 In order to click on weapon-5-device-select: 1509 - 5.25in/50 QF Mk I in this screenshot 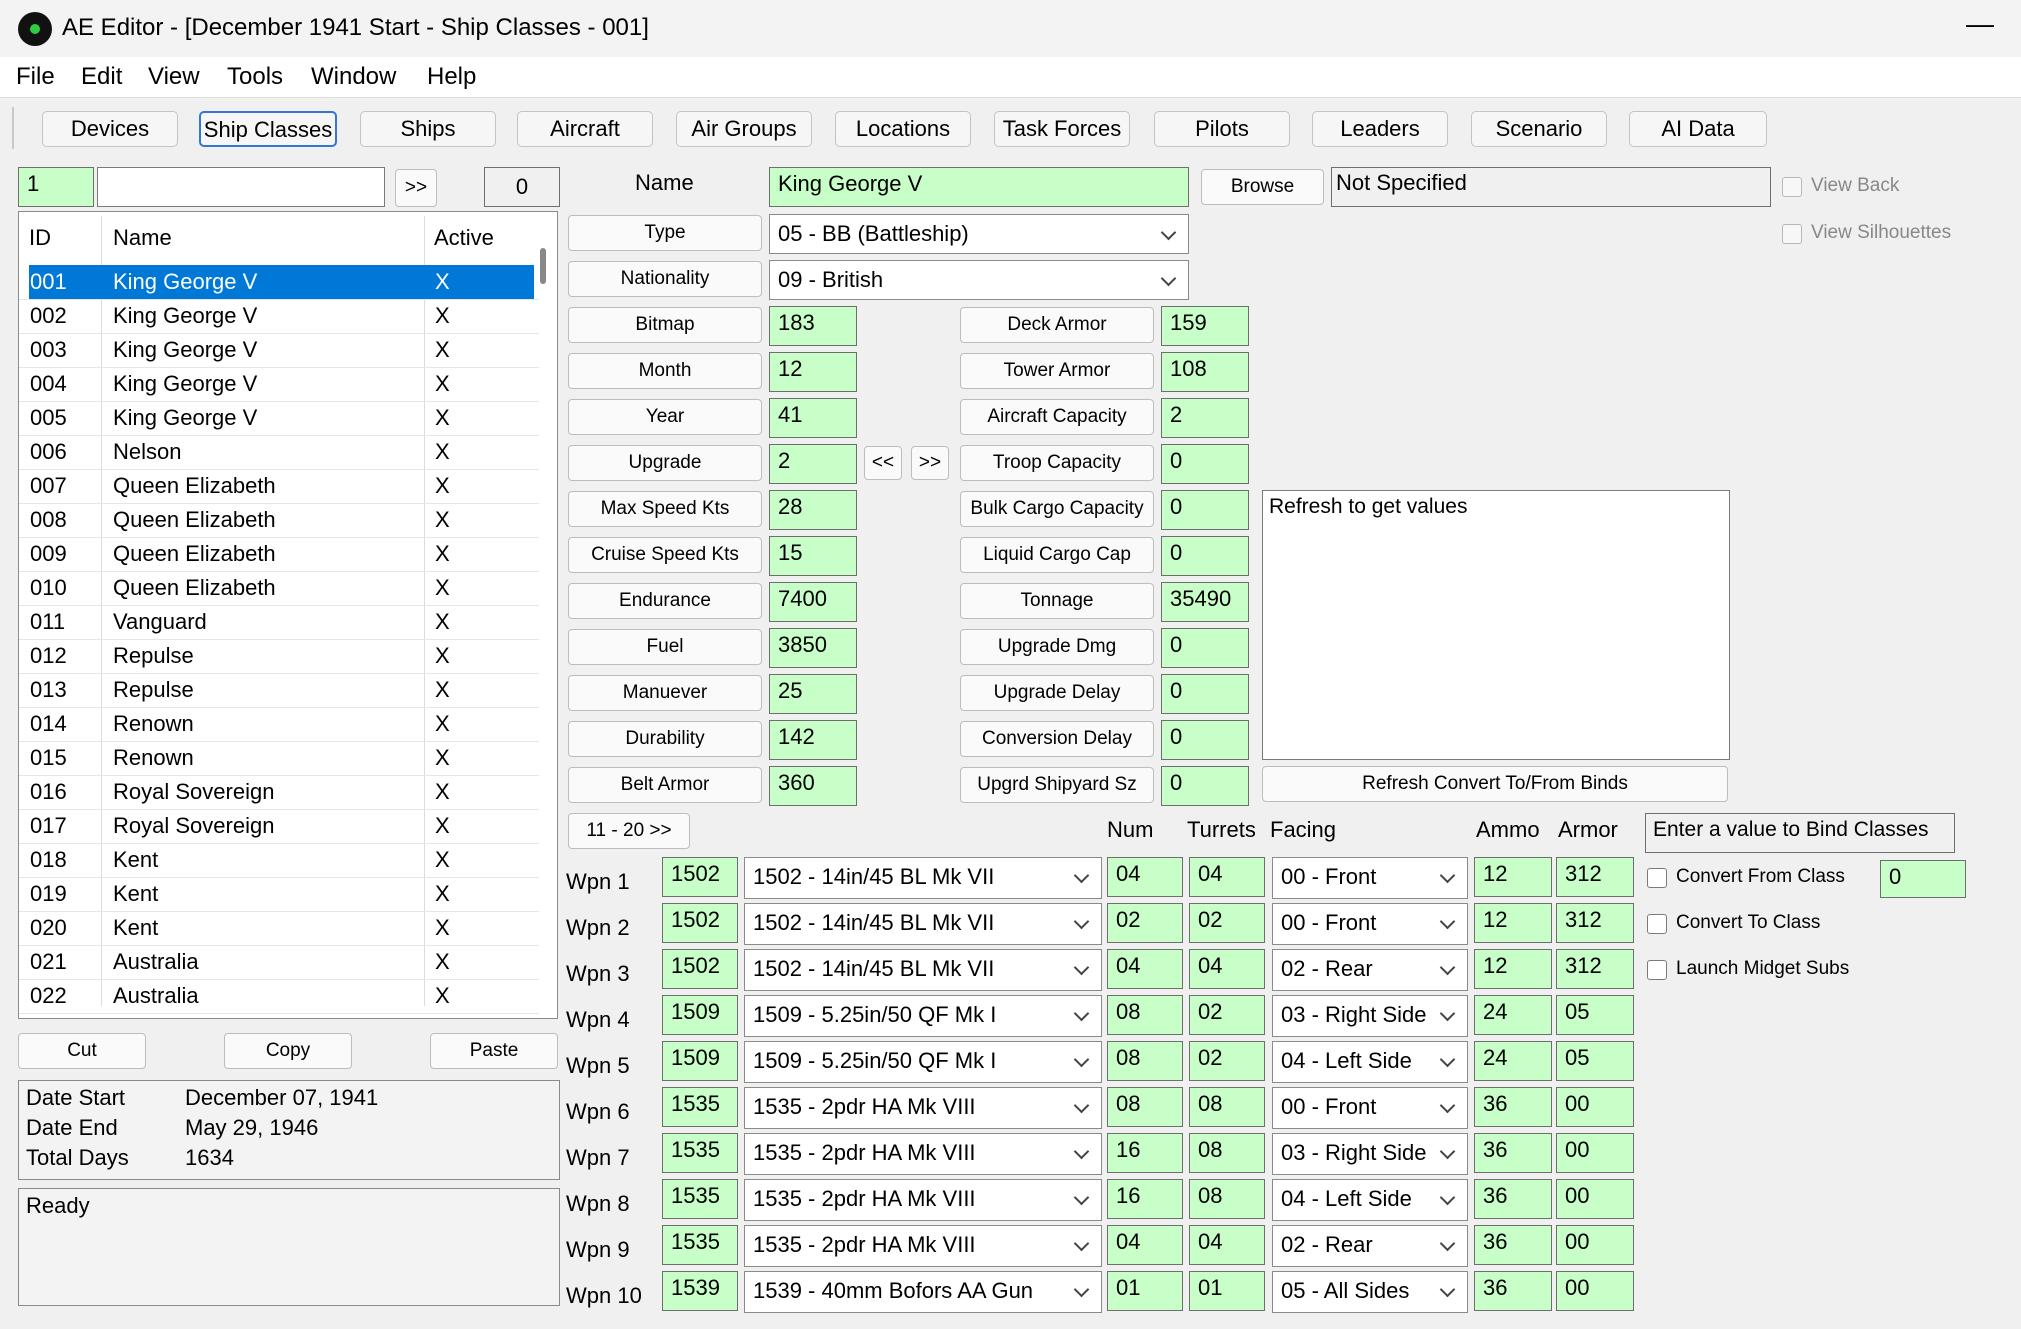, I will do `click(923, 1062)`.